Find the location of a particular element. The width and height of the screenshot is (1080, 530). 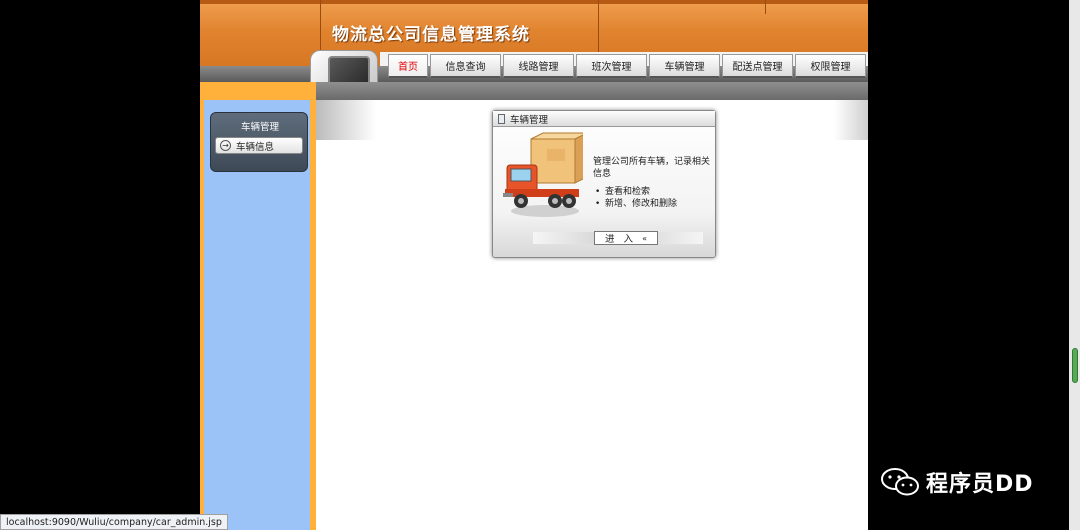

app-title: 物流总公司信息管理系统 is located at coordinates (431, 35).